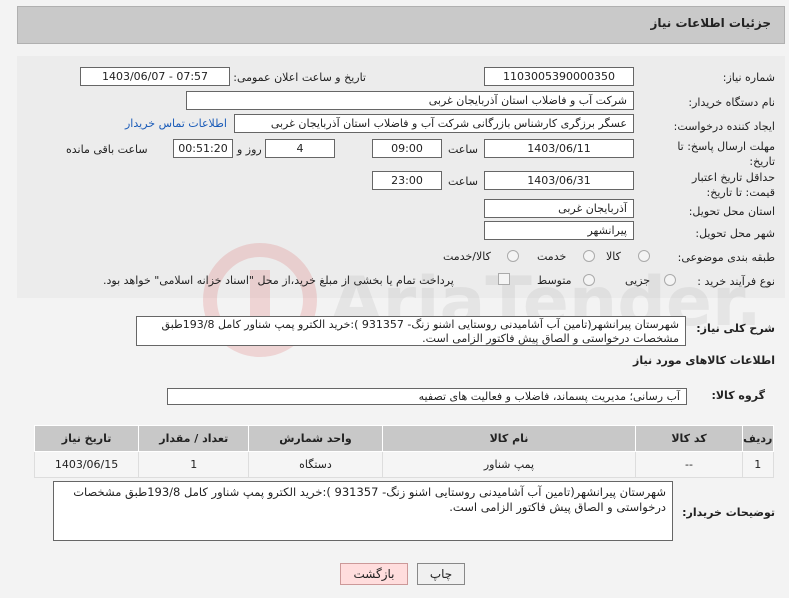  Describe the element at coordinates (559, 230) in the screenshot. I see `city-field: پیرانشهر` at that location.